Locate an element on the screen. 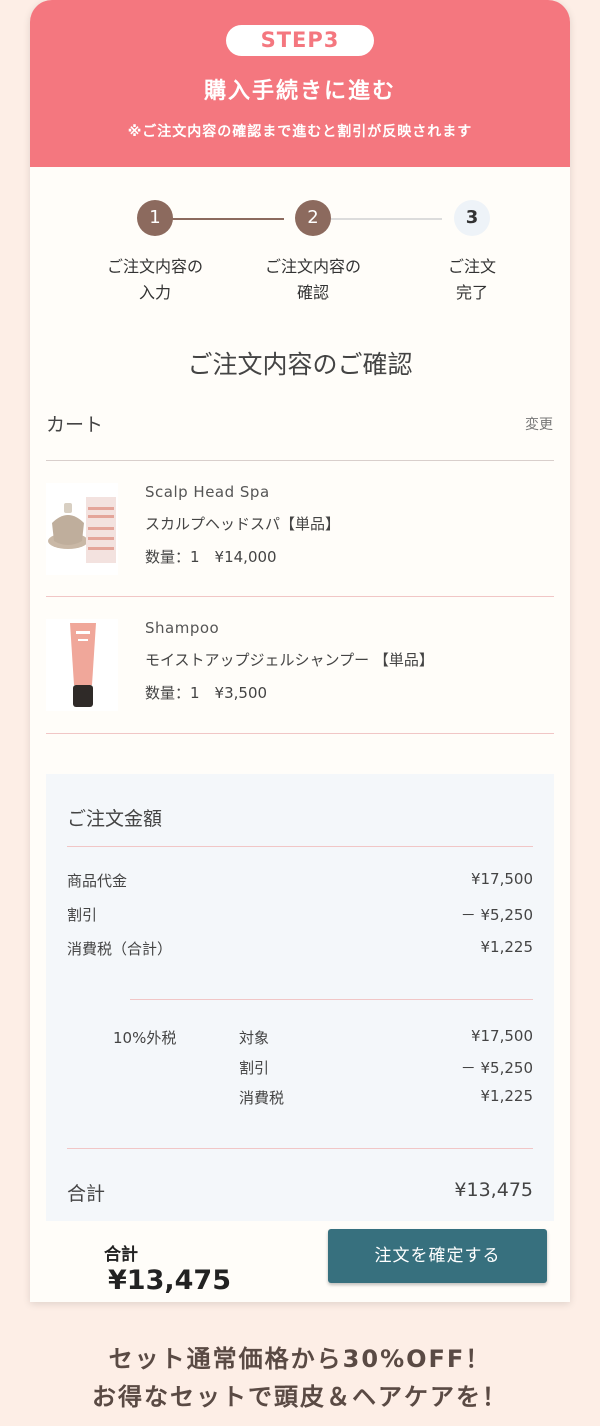 The image size is (600, 1426). promo-line-1: セット通常価格から30%OFF！ is located at coordinates (300, 1359).